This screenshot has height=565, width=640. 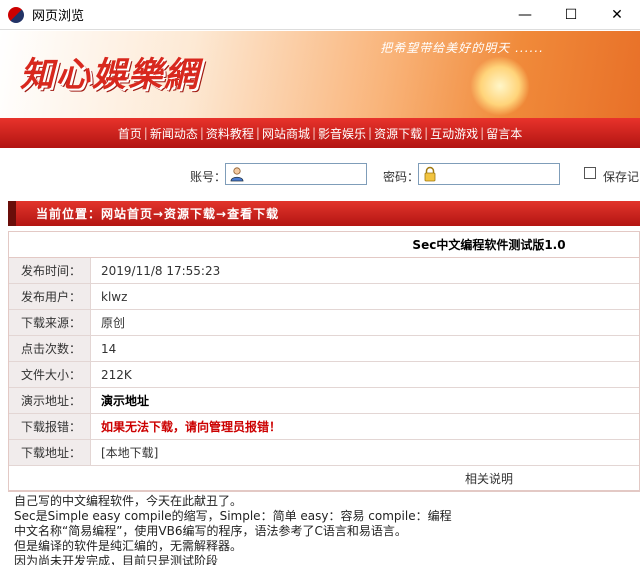 I want to click on nav-tutorials: 资料教程, so click(x=230, y=133).